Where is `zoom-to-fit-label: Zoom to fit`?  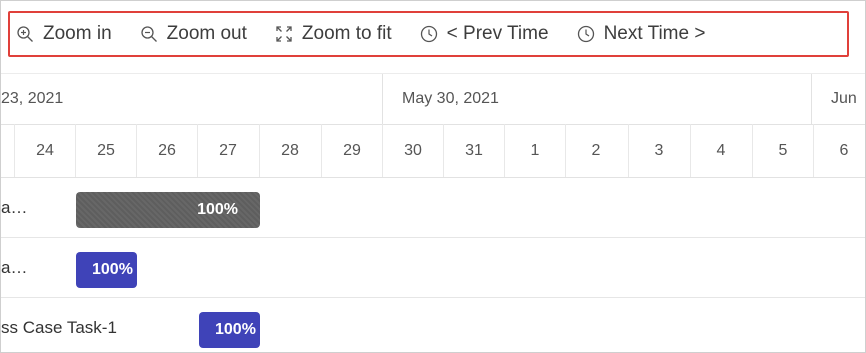
zoom-to-fit-label: Zoom to fit is located at coordinates (346, 33).